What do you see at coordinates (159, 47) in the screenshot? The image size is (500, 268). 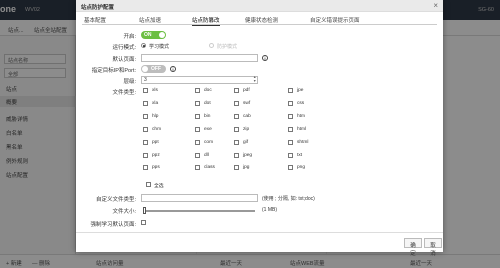 I see `learning-mode-label: 学习模式` at bounding box center [159, 47].